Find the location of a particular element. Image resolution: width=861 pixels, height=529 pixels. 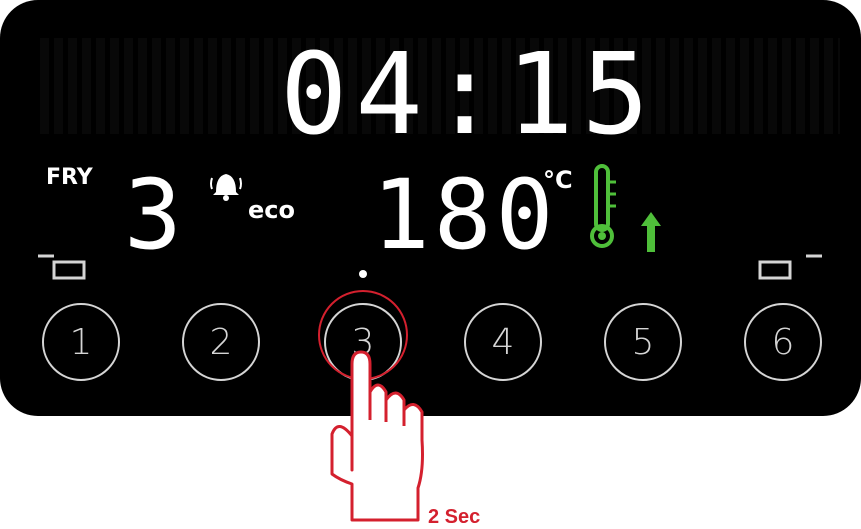

hand-pointer-icon is located at coordinates (377, 436).